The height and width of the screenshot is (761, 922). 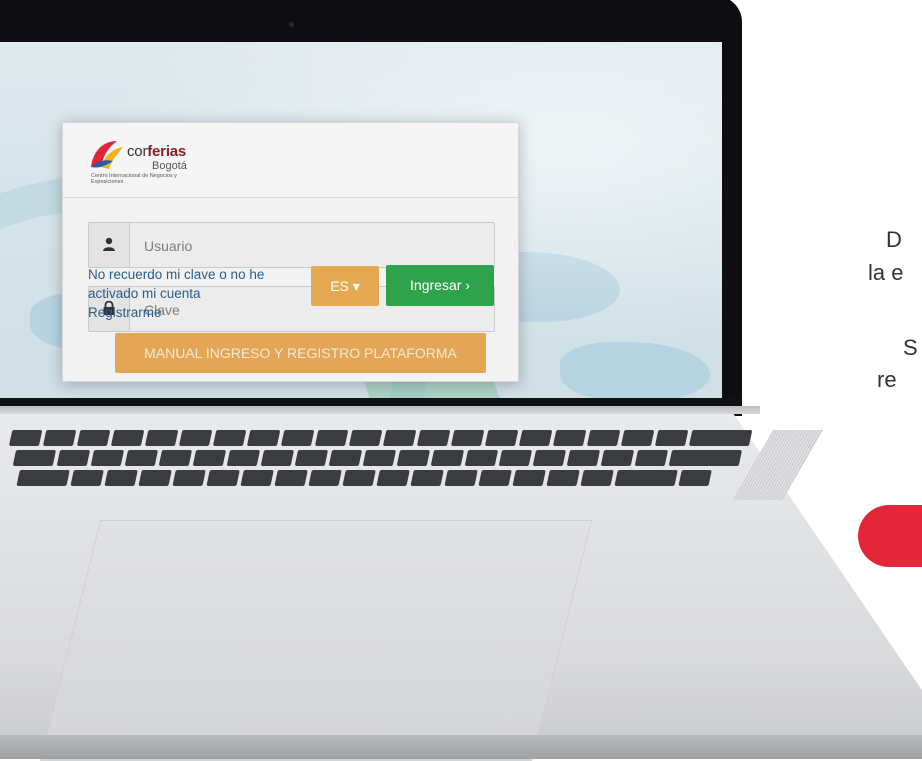 What do you see at coordinates (157, 151) in the screenshot?
I see `logo-wordmark: corferias` at bounding box center [157, 151].